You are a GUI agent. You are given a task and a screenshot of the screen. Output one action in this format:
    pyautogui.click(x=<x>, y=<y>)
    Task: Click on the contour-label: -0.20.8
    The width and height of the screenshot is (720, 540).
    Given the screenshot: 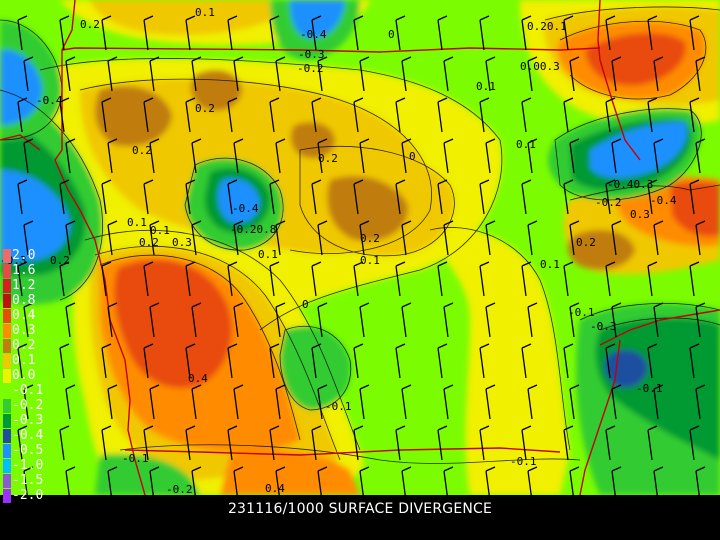 What is the action you would take?
    pyautogui.click(x=253, y=229)
    